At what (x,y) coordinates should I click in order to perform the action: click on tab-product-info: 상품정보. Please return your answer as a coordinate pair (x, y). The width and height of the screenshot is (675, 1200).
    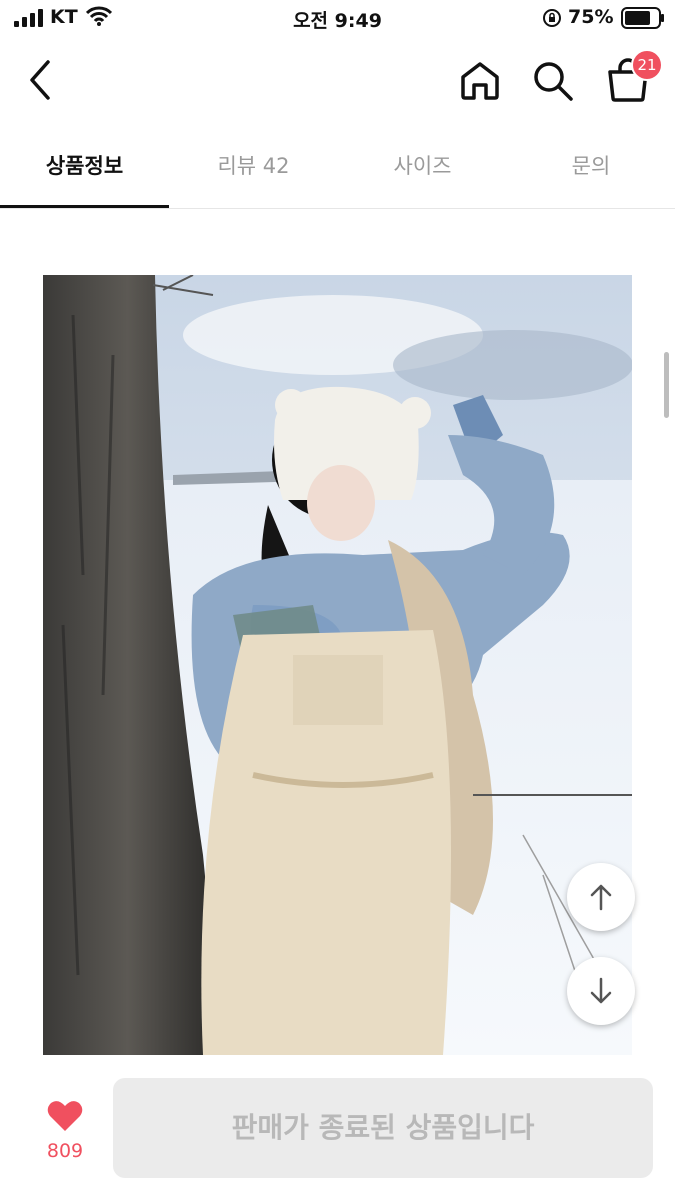
    Looking at the image, I should click on (84, 169).